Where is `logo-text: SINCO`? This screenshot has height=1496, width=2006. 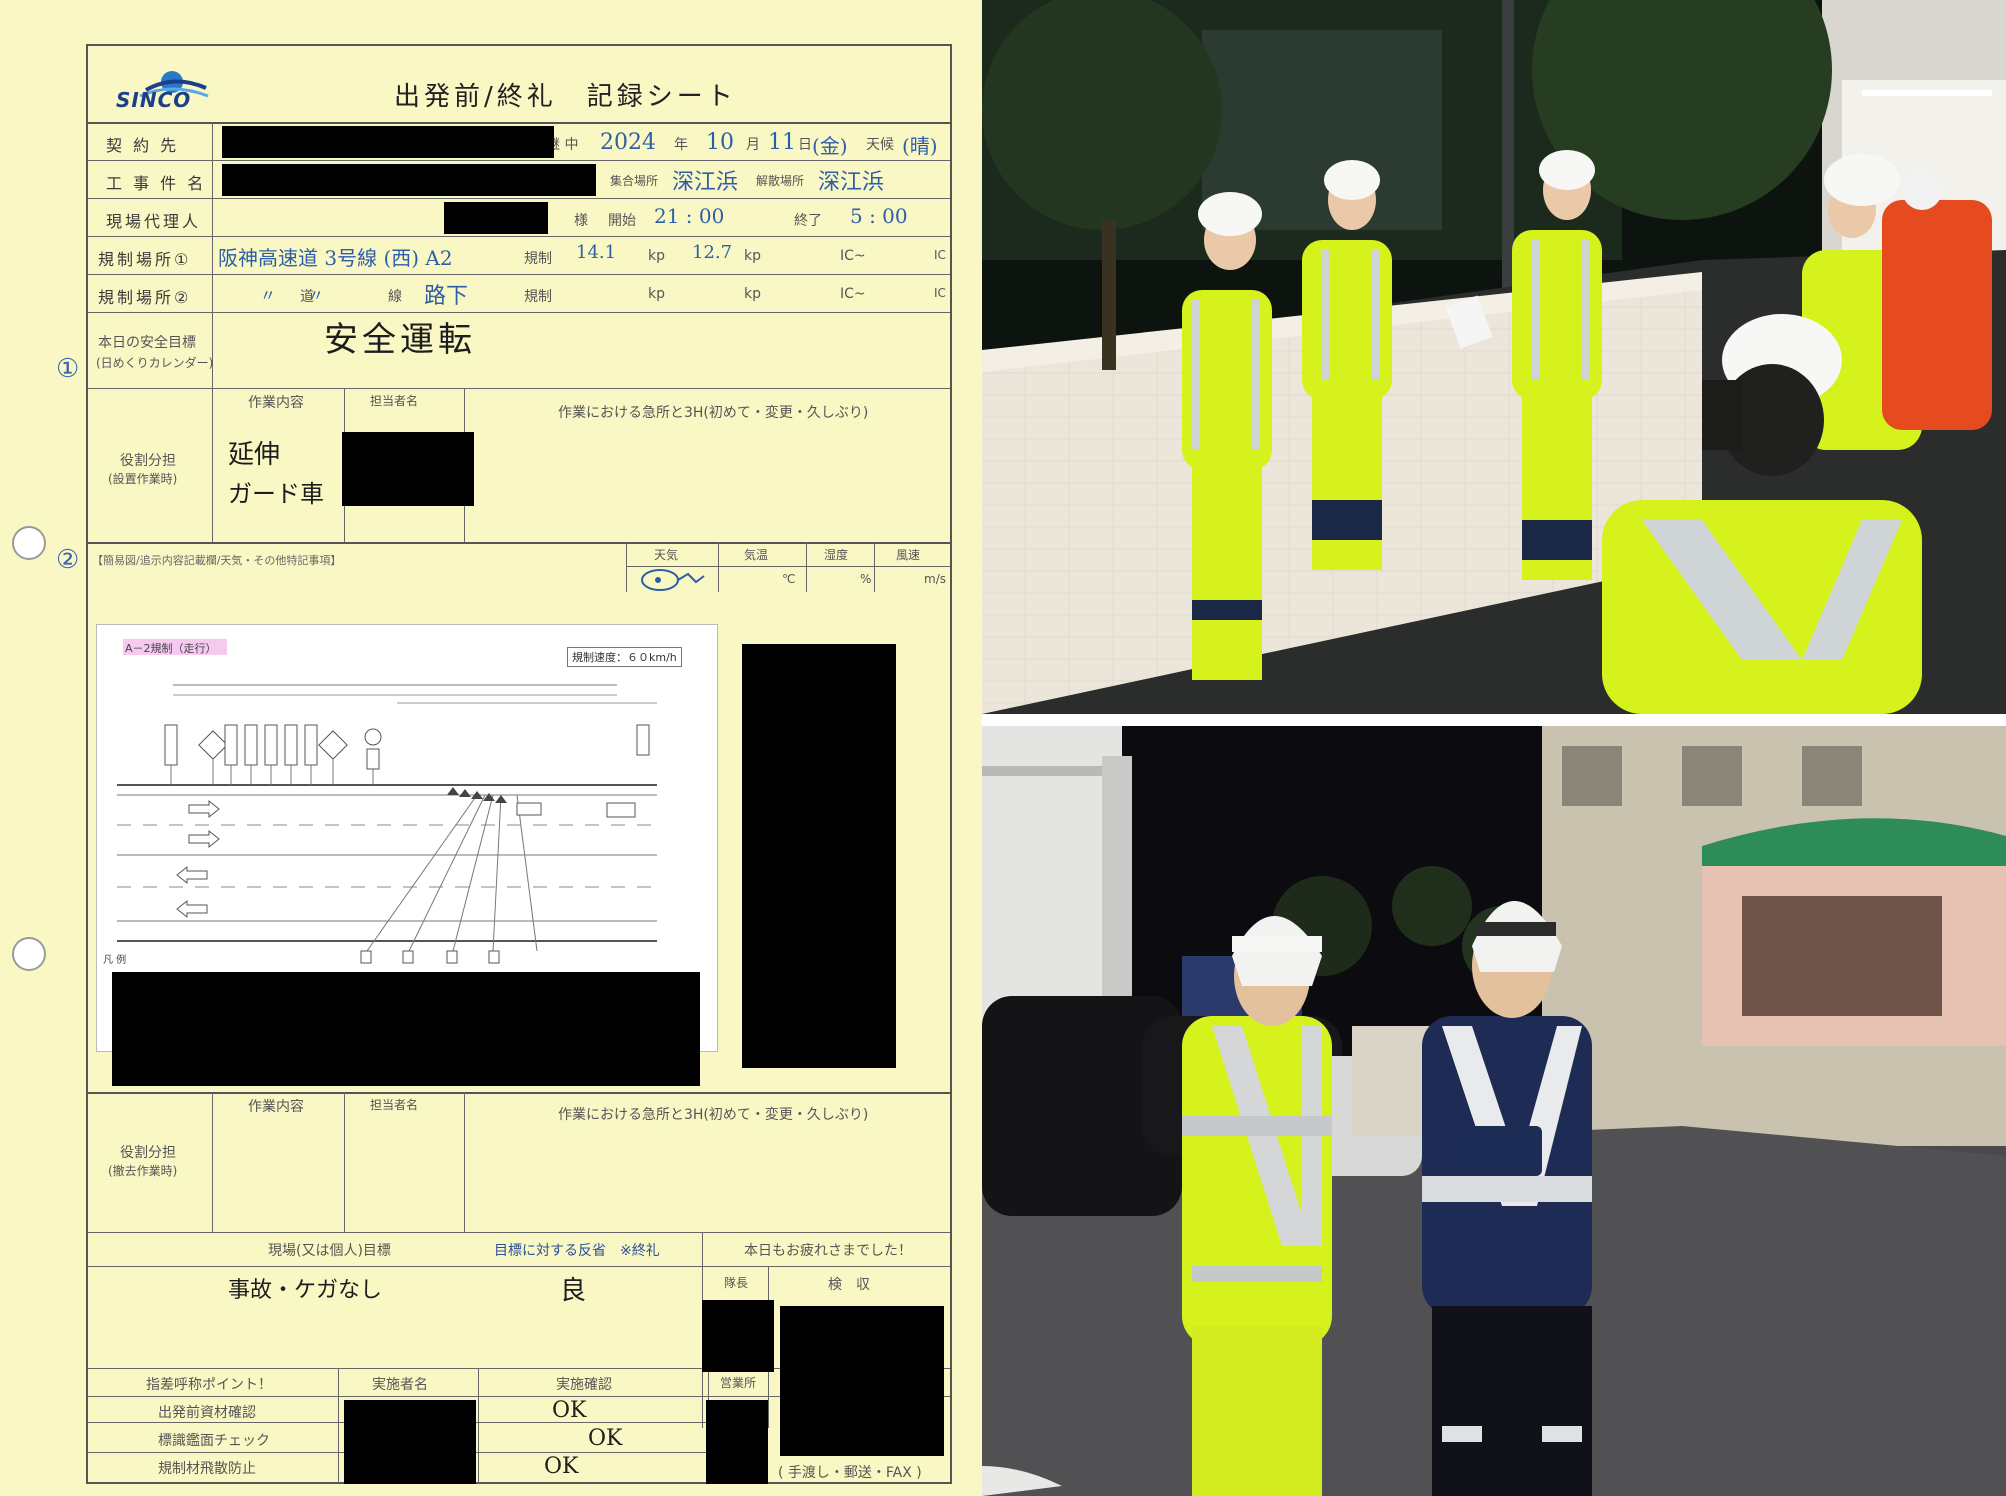 logo-text: SINCO is located at coordinates (154, 100).